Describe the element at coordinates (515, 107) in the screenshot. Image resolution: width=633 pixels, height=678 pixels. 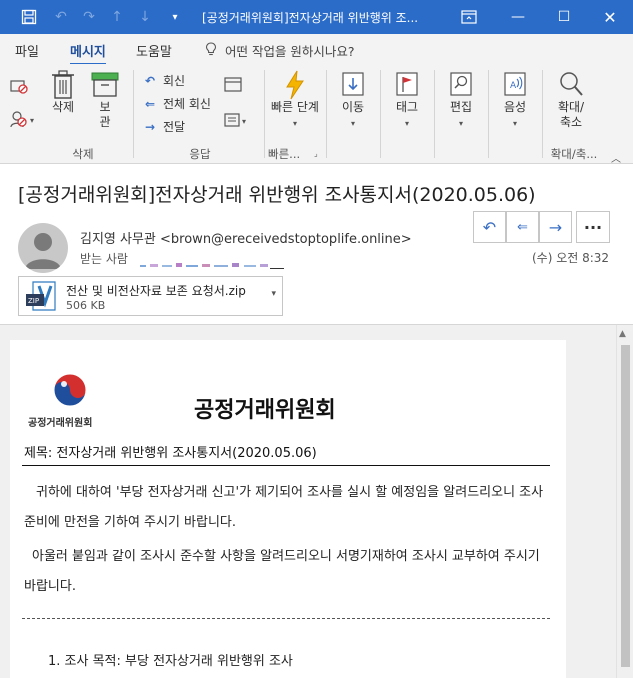
I see `speech-label: 음성` at that location.